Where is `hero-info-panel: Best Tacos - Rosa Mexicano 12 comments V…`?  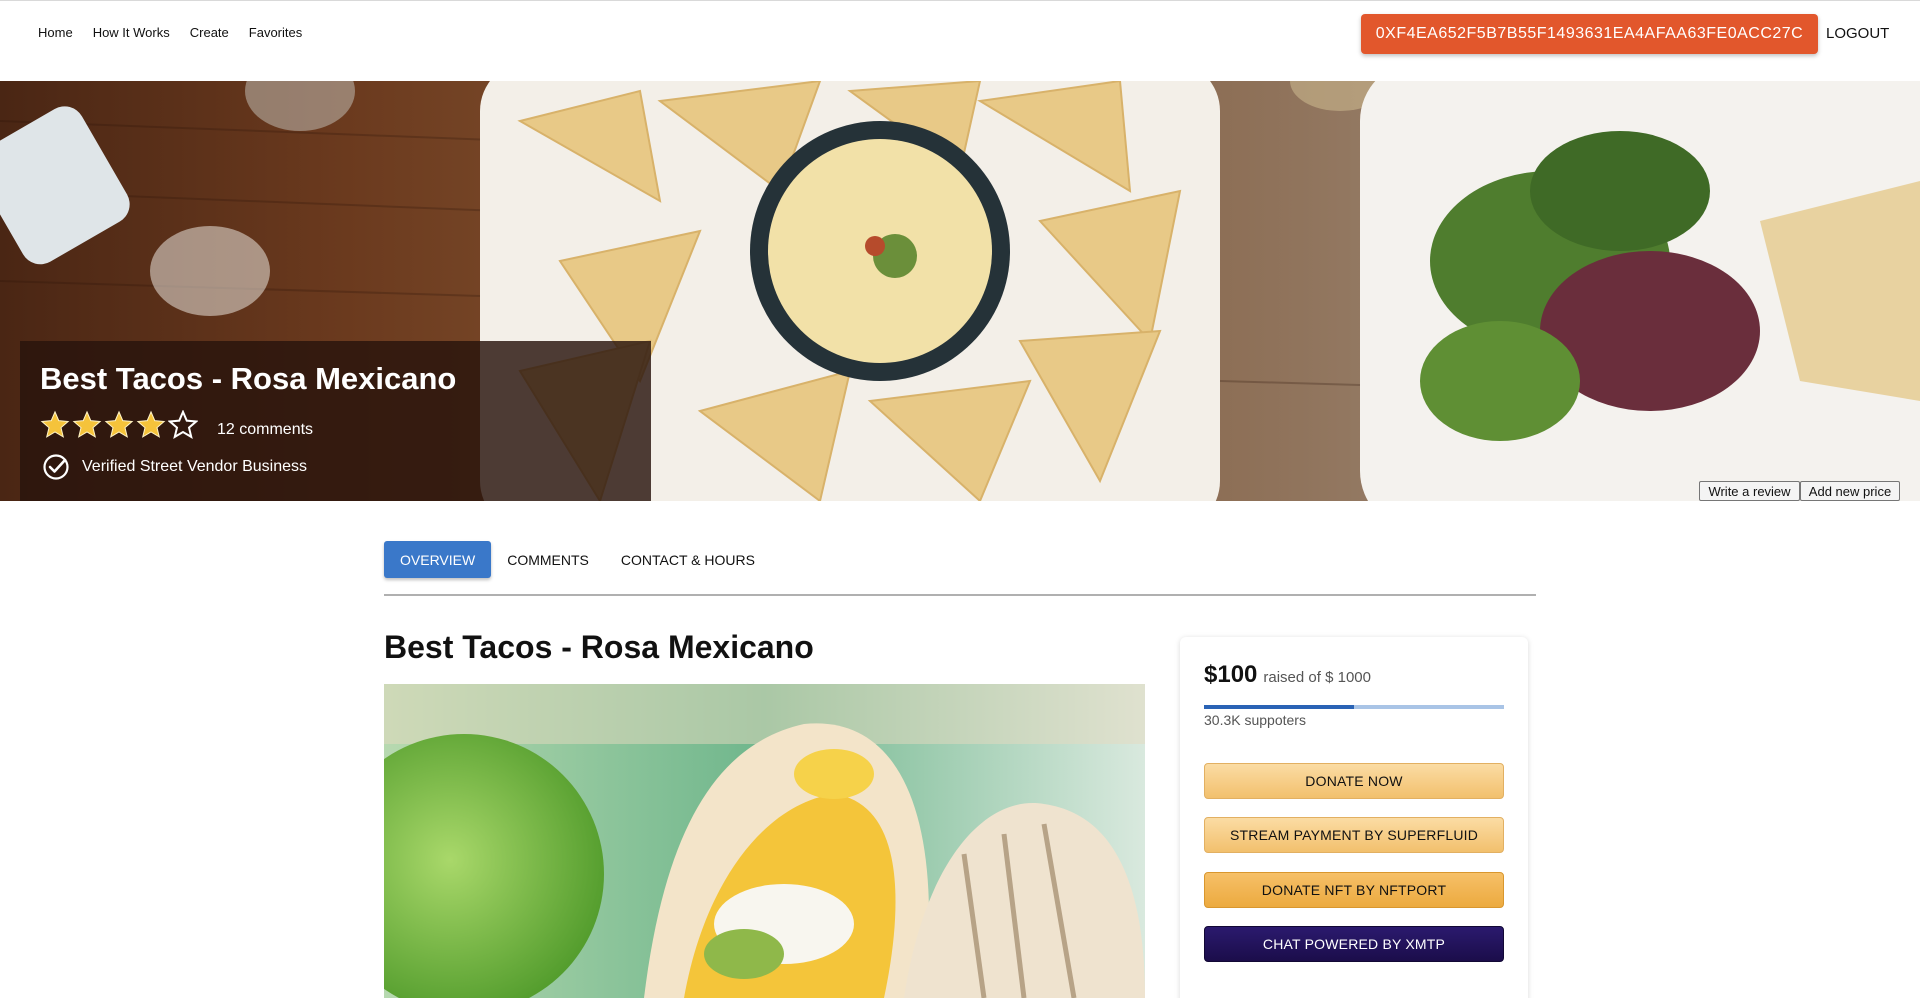
hero-info-panel: Best Tacos - Rosa Mexicano 12 comments V… is located at coordinates (335, 421).